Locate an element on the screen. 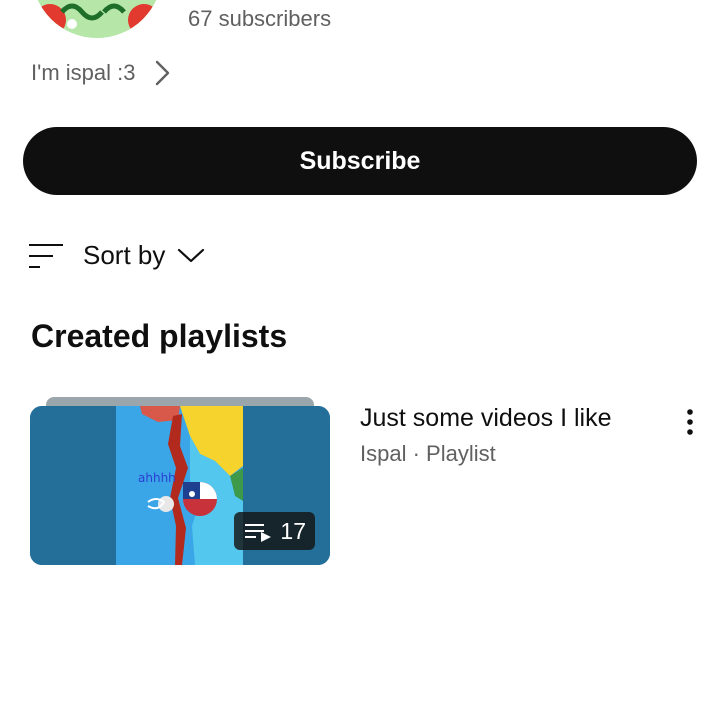 The image size is (720, 720). channel-description-link: I'm ispal :3 is located at coordinates (102, 73).